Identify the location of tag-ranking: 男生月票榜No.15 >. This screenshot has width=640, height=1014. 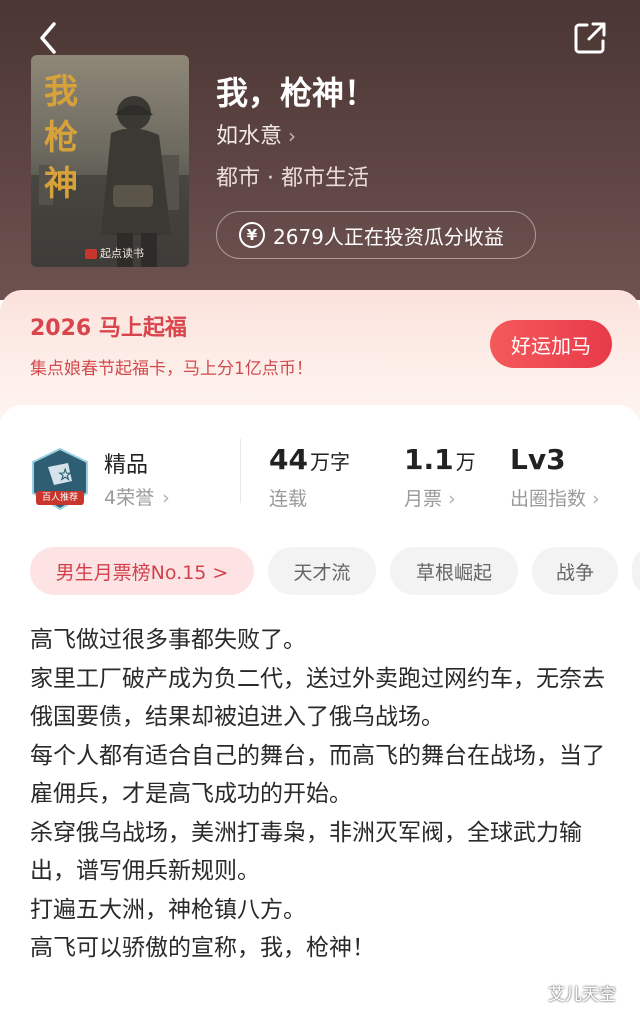
(142, 571).